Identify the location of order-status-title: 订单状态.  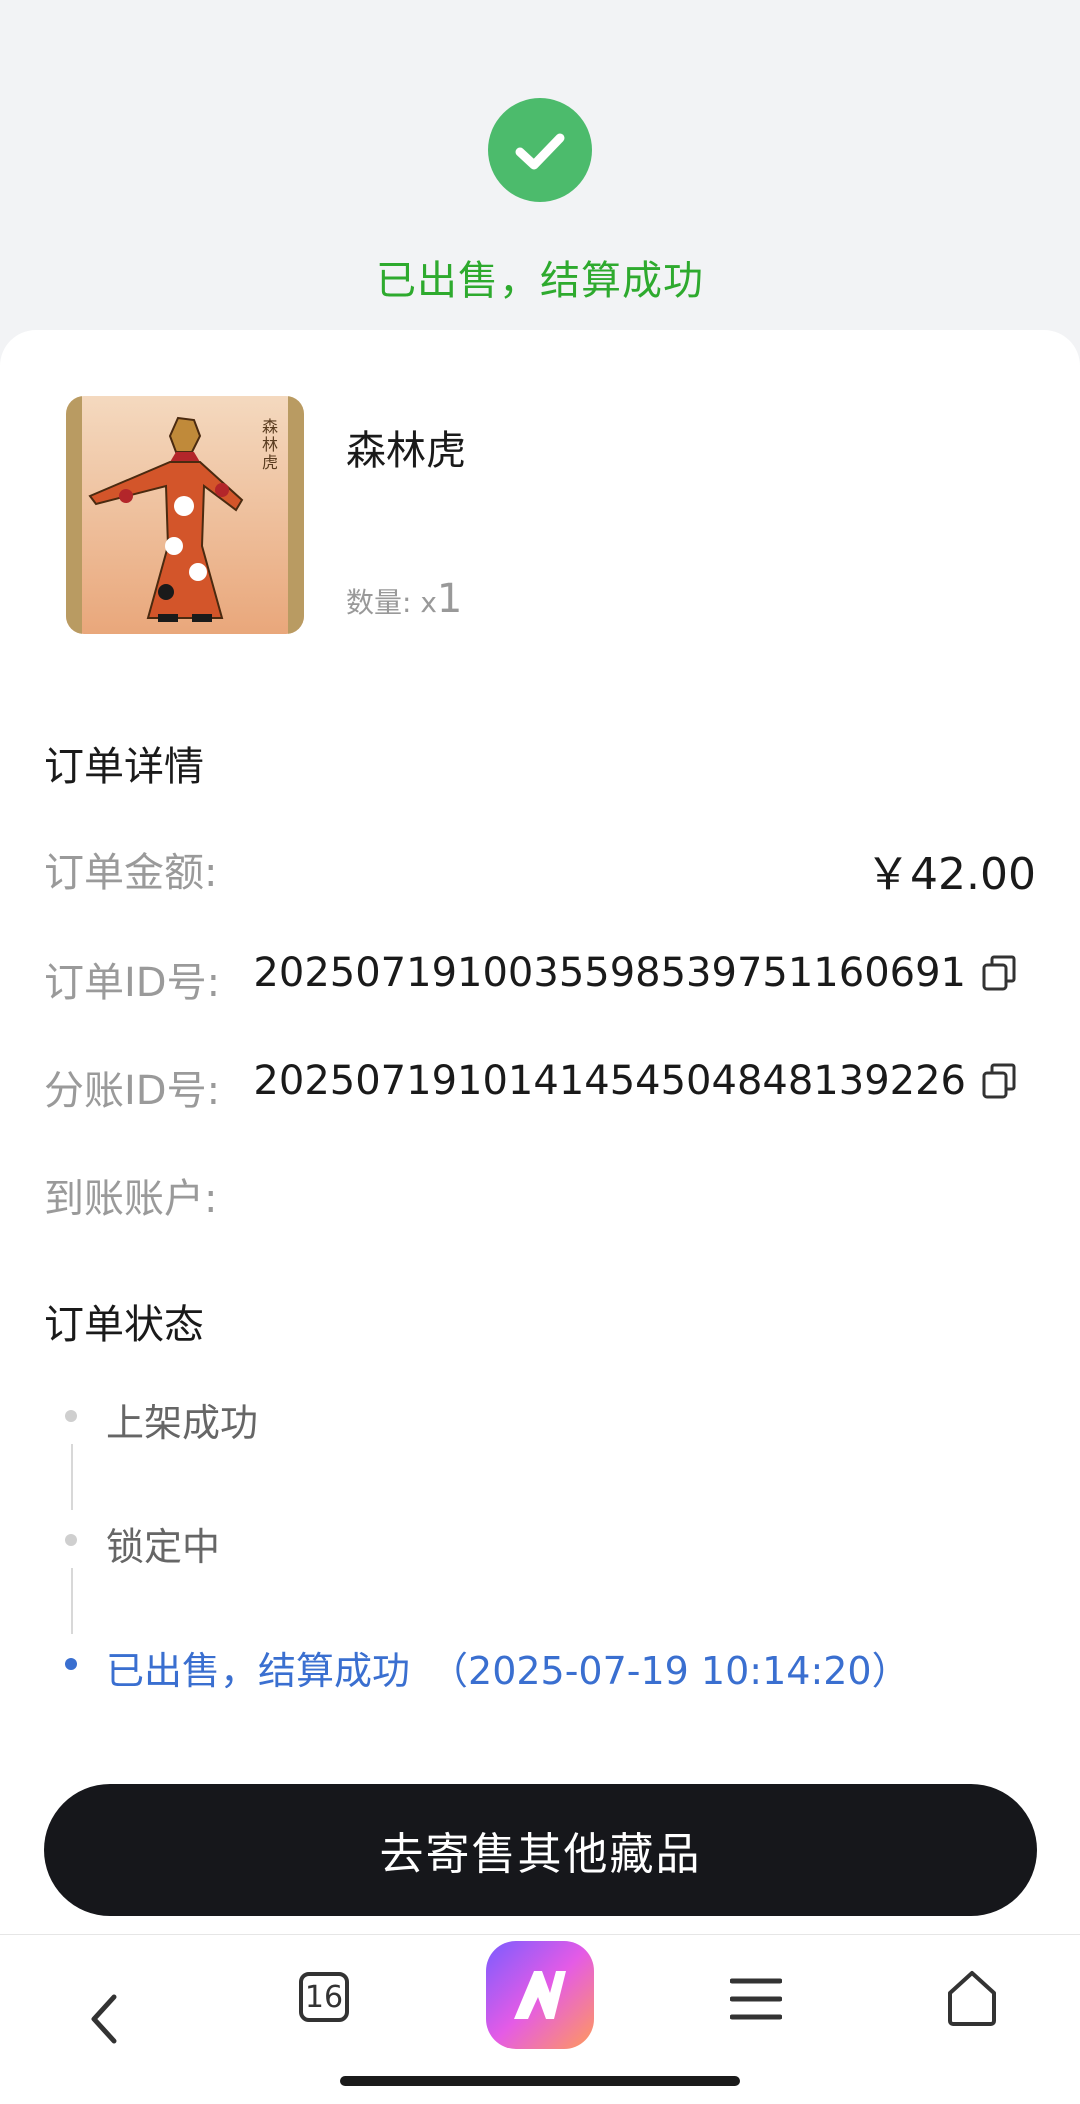
(124, 1325).